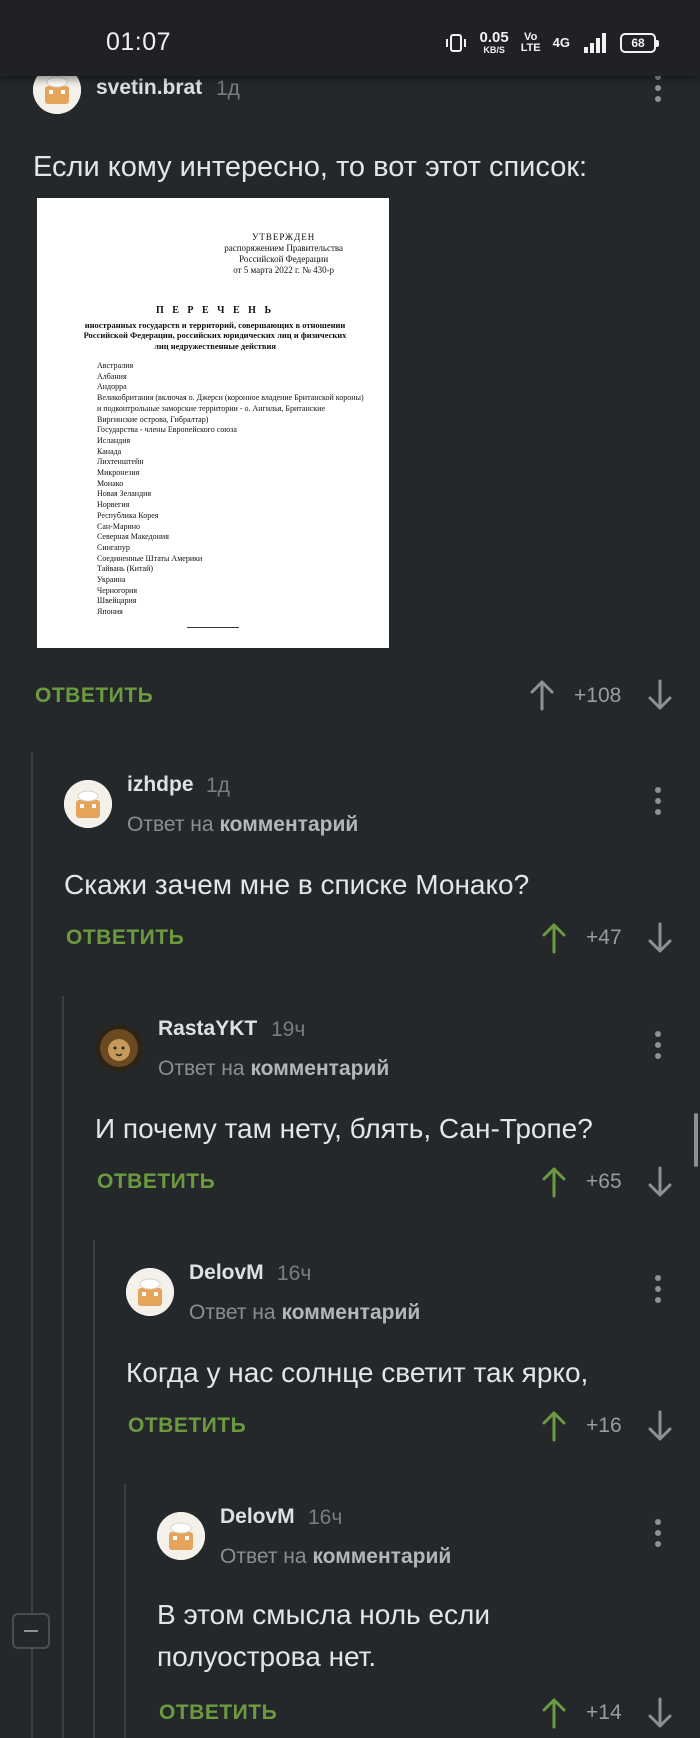 The image size is (700, 1738). Describe the element at coordinates (119, 526) in the screenshot. I see `list-item: Сан-Марино` at that location.